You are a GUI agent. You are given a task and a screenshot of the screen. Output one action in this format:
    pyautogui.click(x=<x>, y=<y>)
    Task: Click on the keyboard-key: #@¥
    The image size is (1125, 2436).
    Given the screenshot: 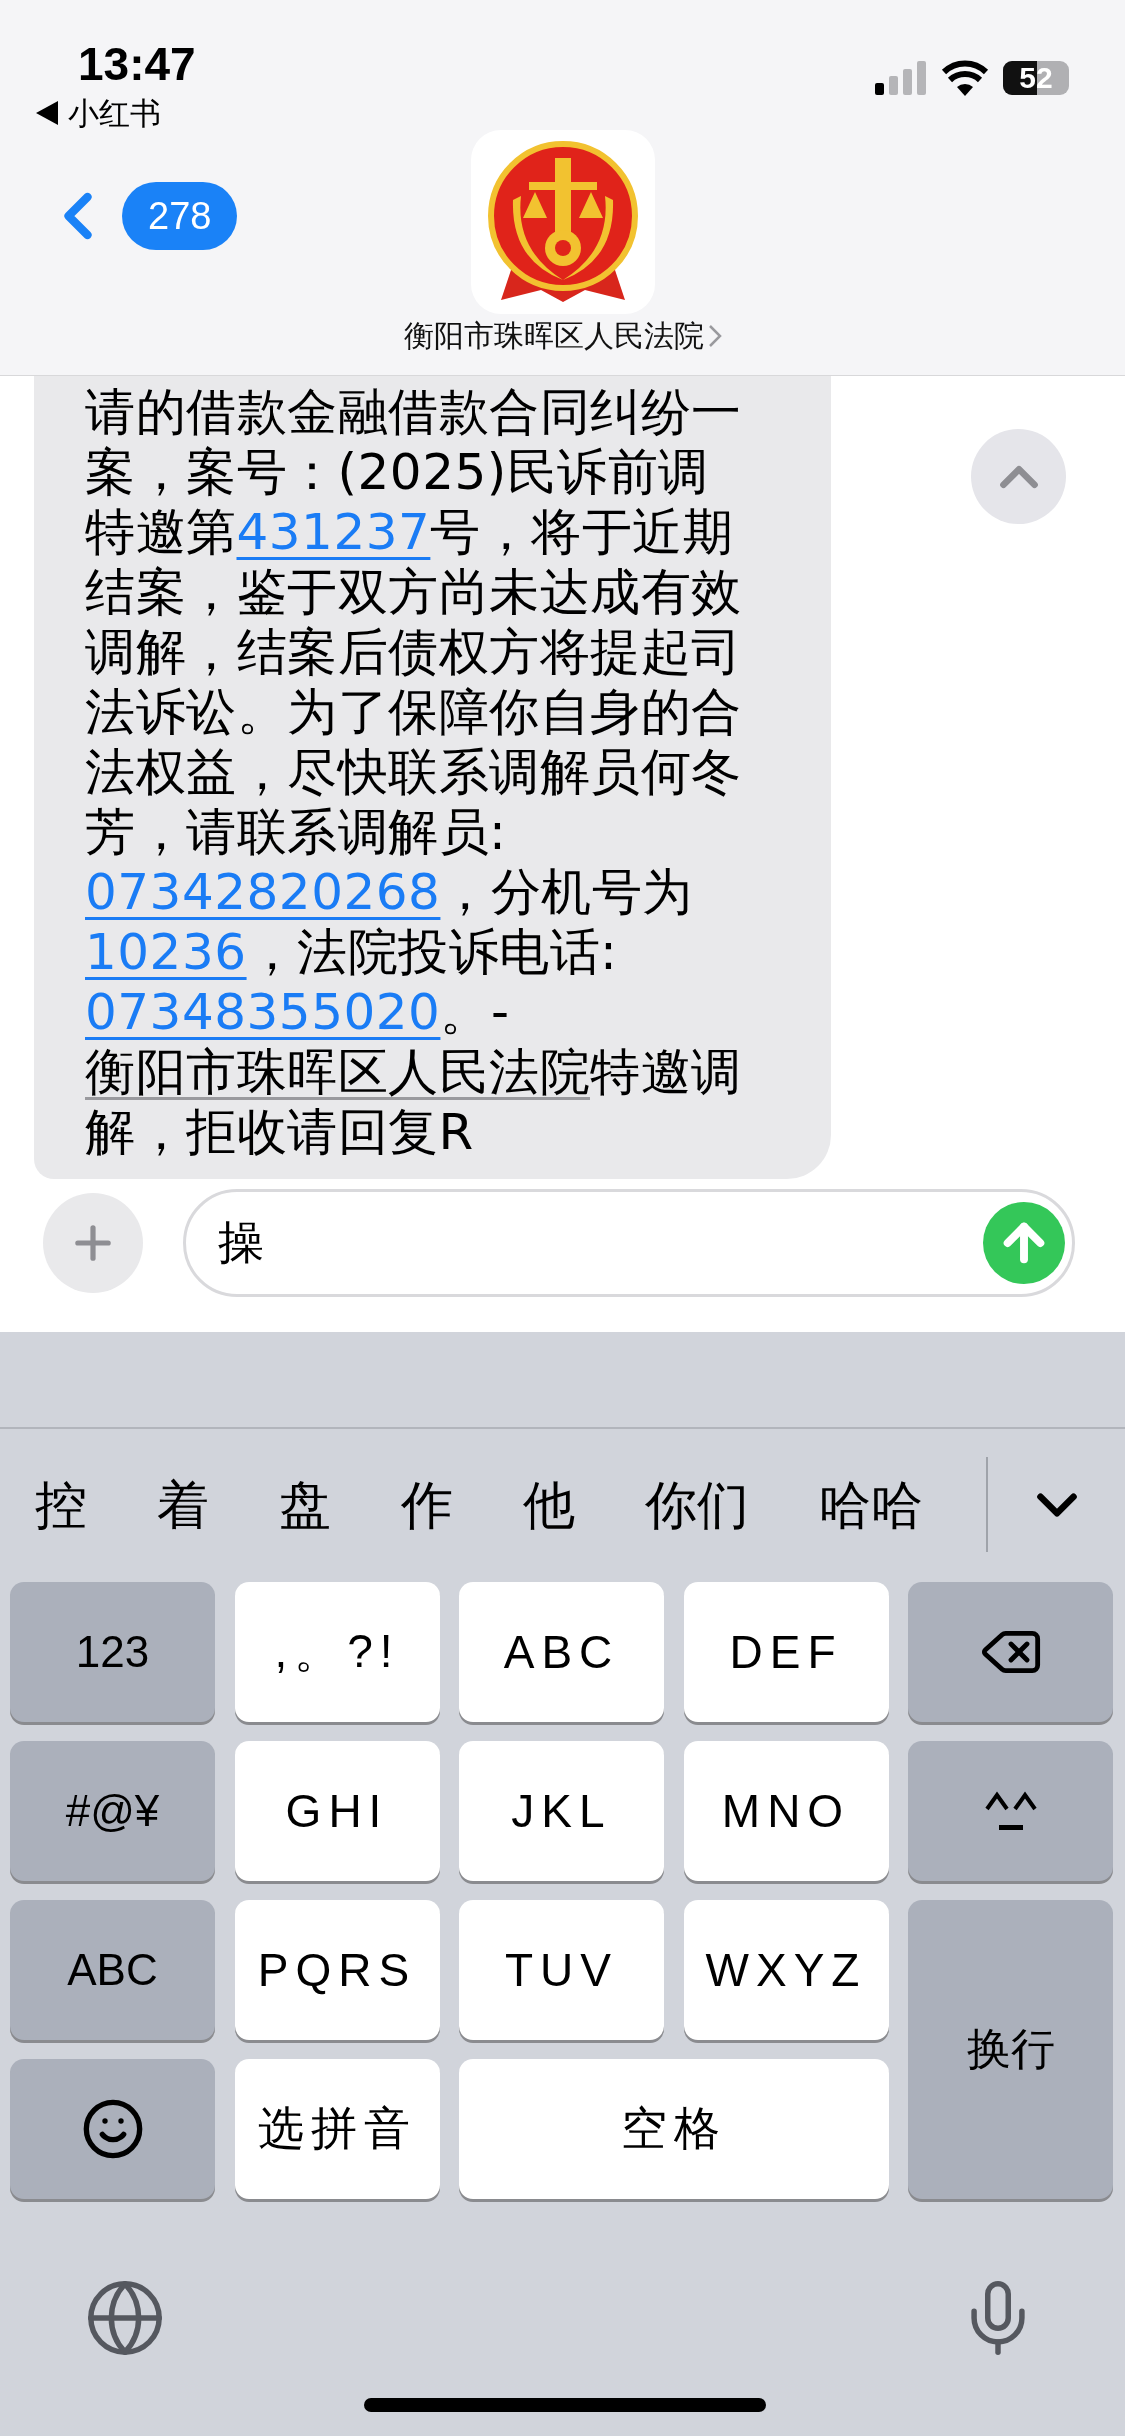 What is the action you would take?
    pyautogui.click(x=112, y=1811)
    